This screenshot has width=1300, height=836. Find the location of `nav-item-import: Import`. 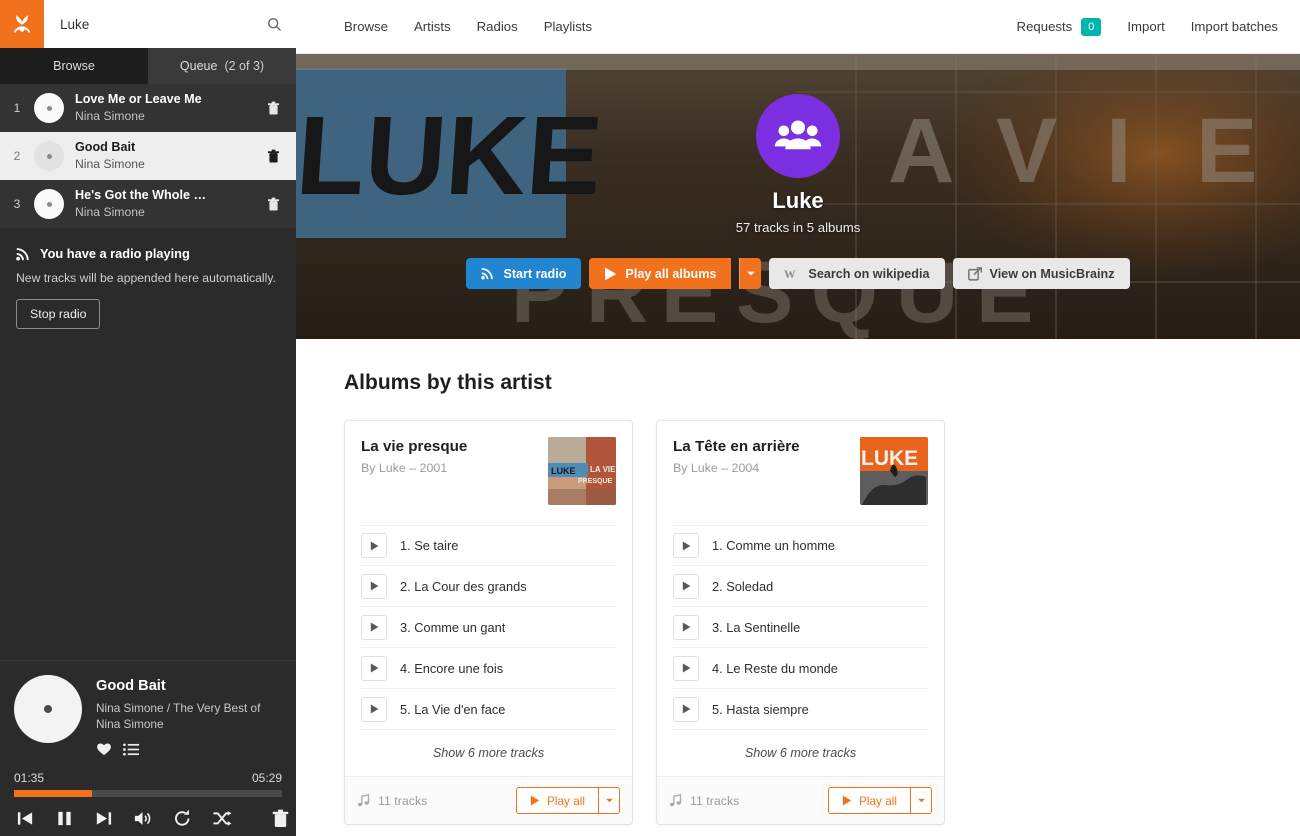

nav-item-import: Import is located at coordinates (1145, 26).